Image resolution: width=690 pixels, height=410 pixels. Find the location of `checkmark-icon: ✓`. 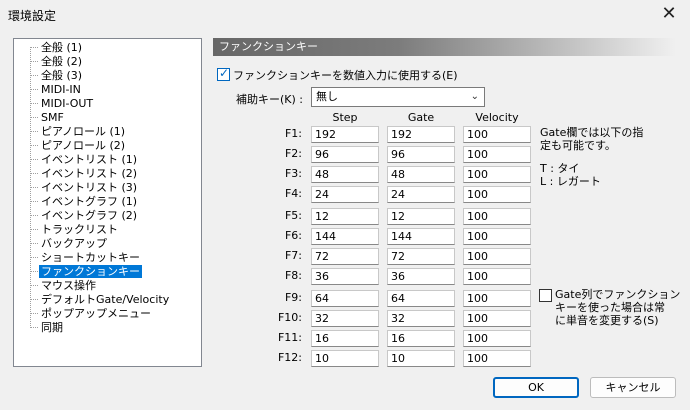

checkmark-icon: ✓ is located at coordinates (224, 73).